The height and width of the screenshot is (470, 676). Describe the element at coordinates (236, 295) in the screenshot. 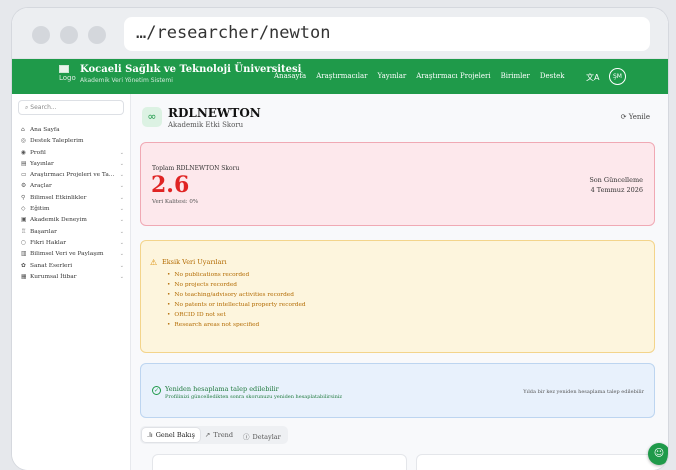

I see `warning-item: No teaching/advisory activities recorded` at that location.